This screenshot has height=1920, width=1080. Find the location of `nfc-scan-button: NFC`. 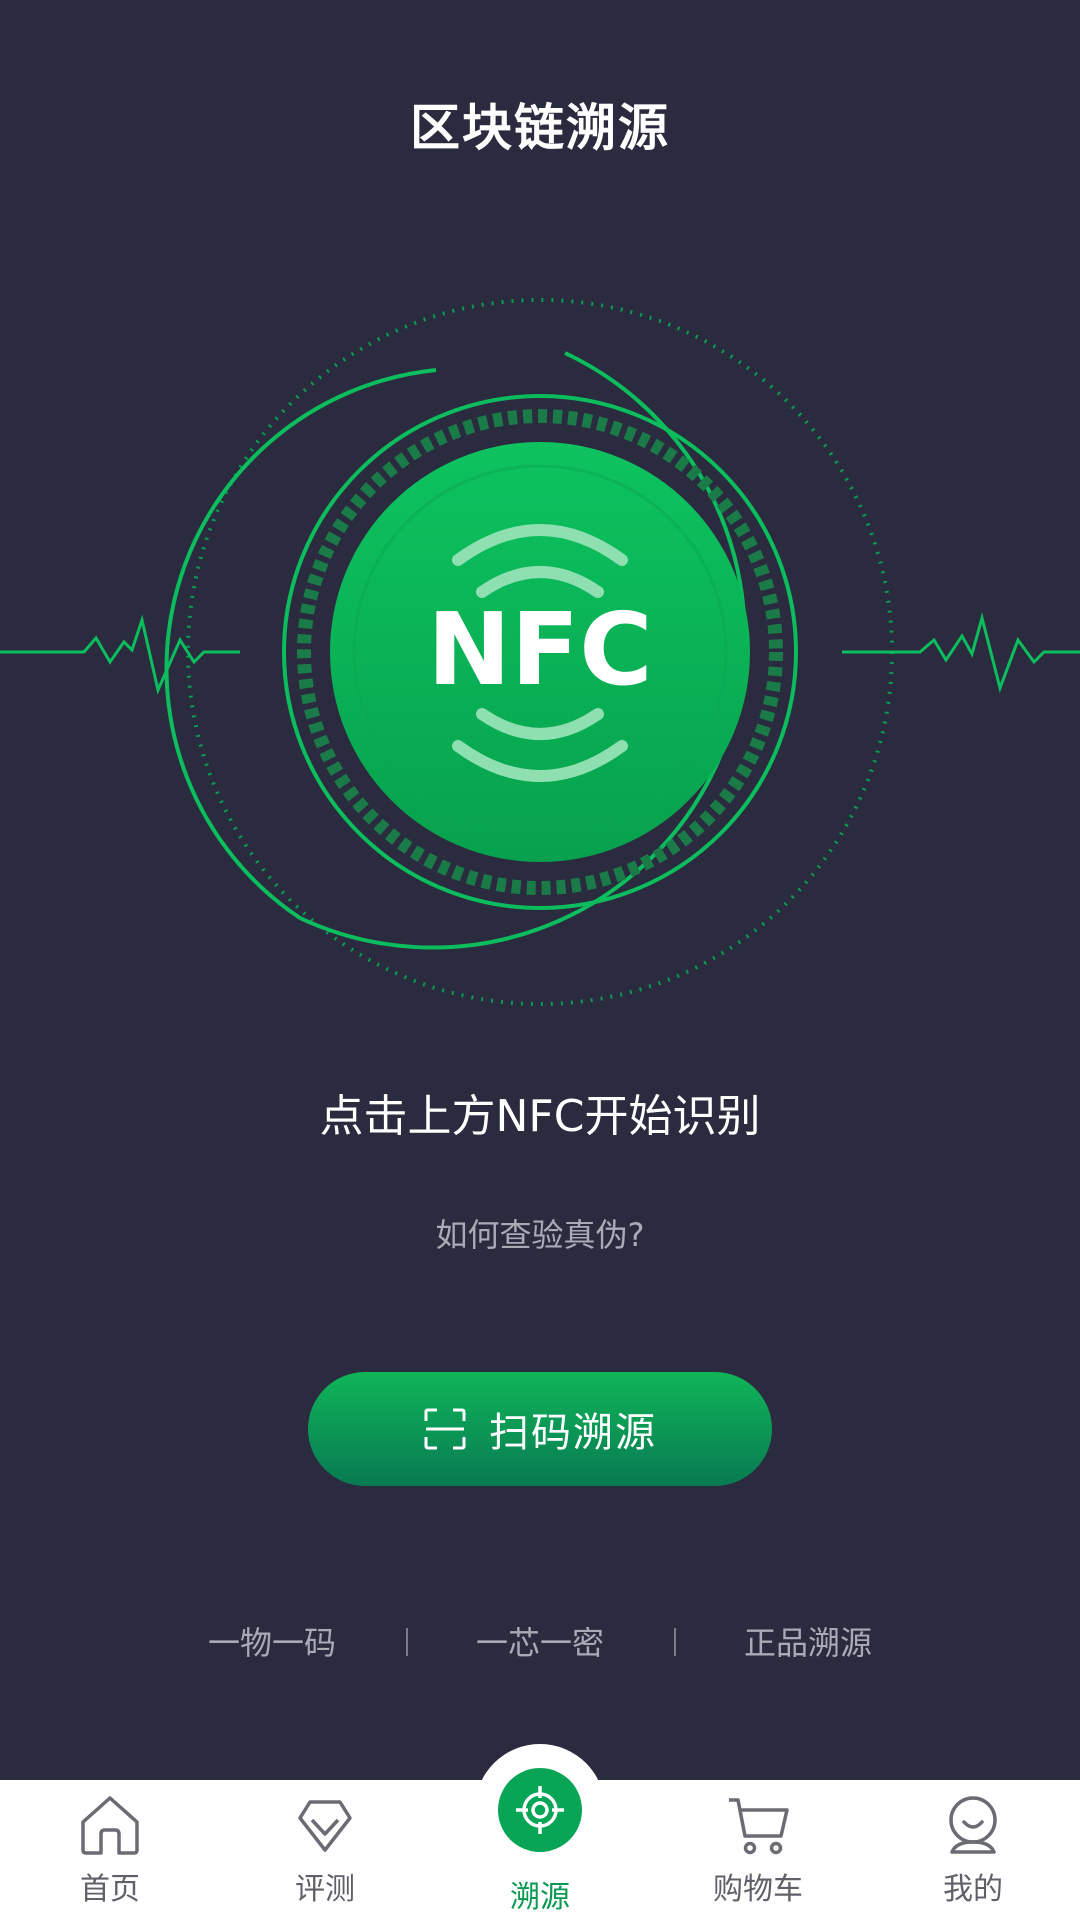

nfc-scan-button: NFC is located at coordinates (540, 652).